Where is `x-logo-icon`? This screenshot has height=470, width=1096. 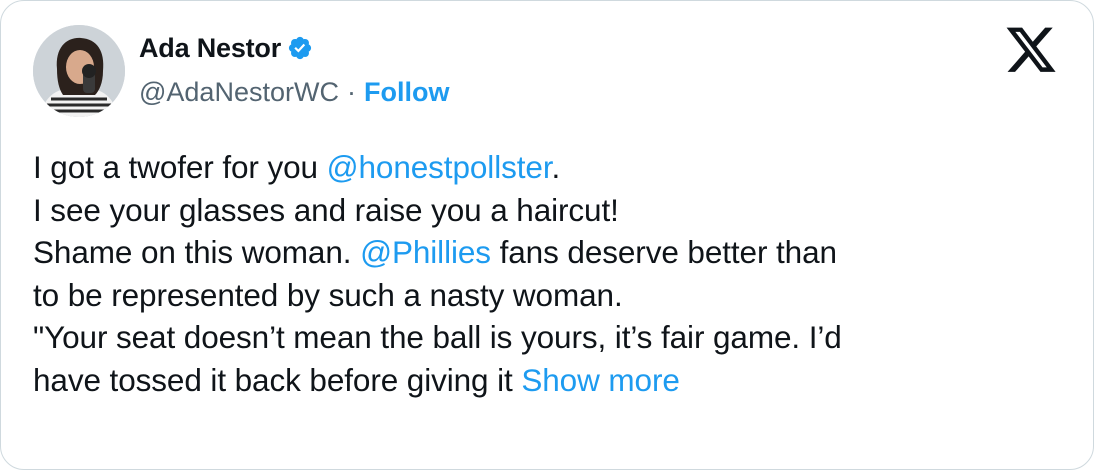
x-logo-icon is located at coordinates (1031, 52).